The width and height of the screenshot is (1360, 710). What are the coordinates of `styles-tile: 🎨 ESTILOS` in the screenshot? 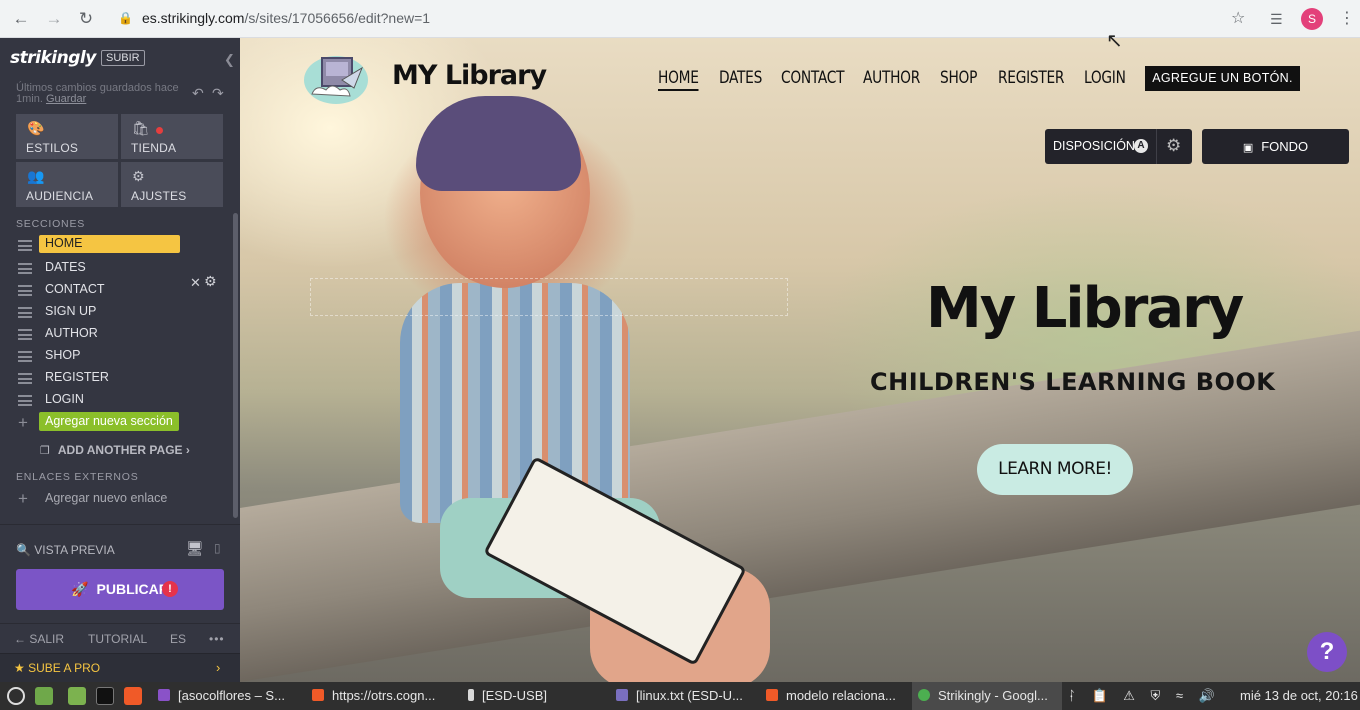 It's located at (67, 136).